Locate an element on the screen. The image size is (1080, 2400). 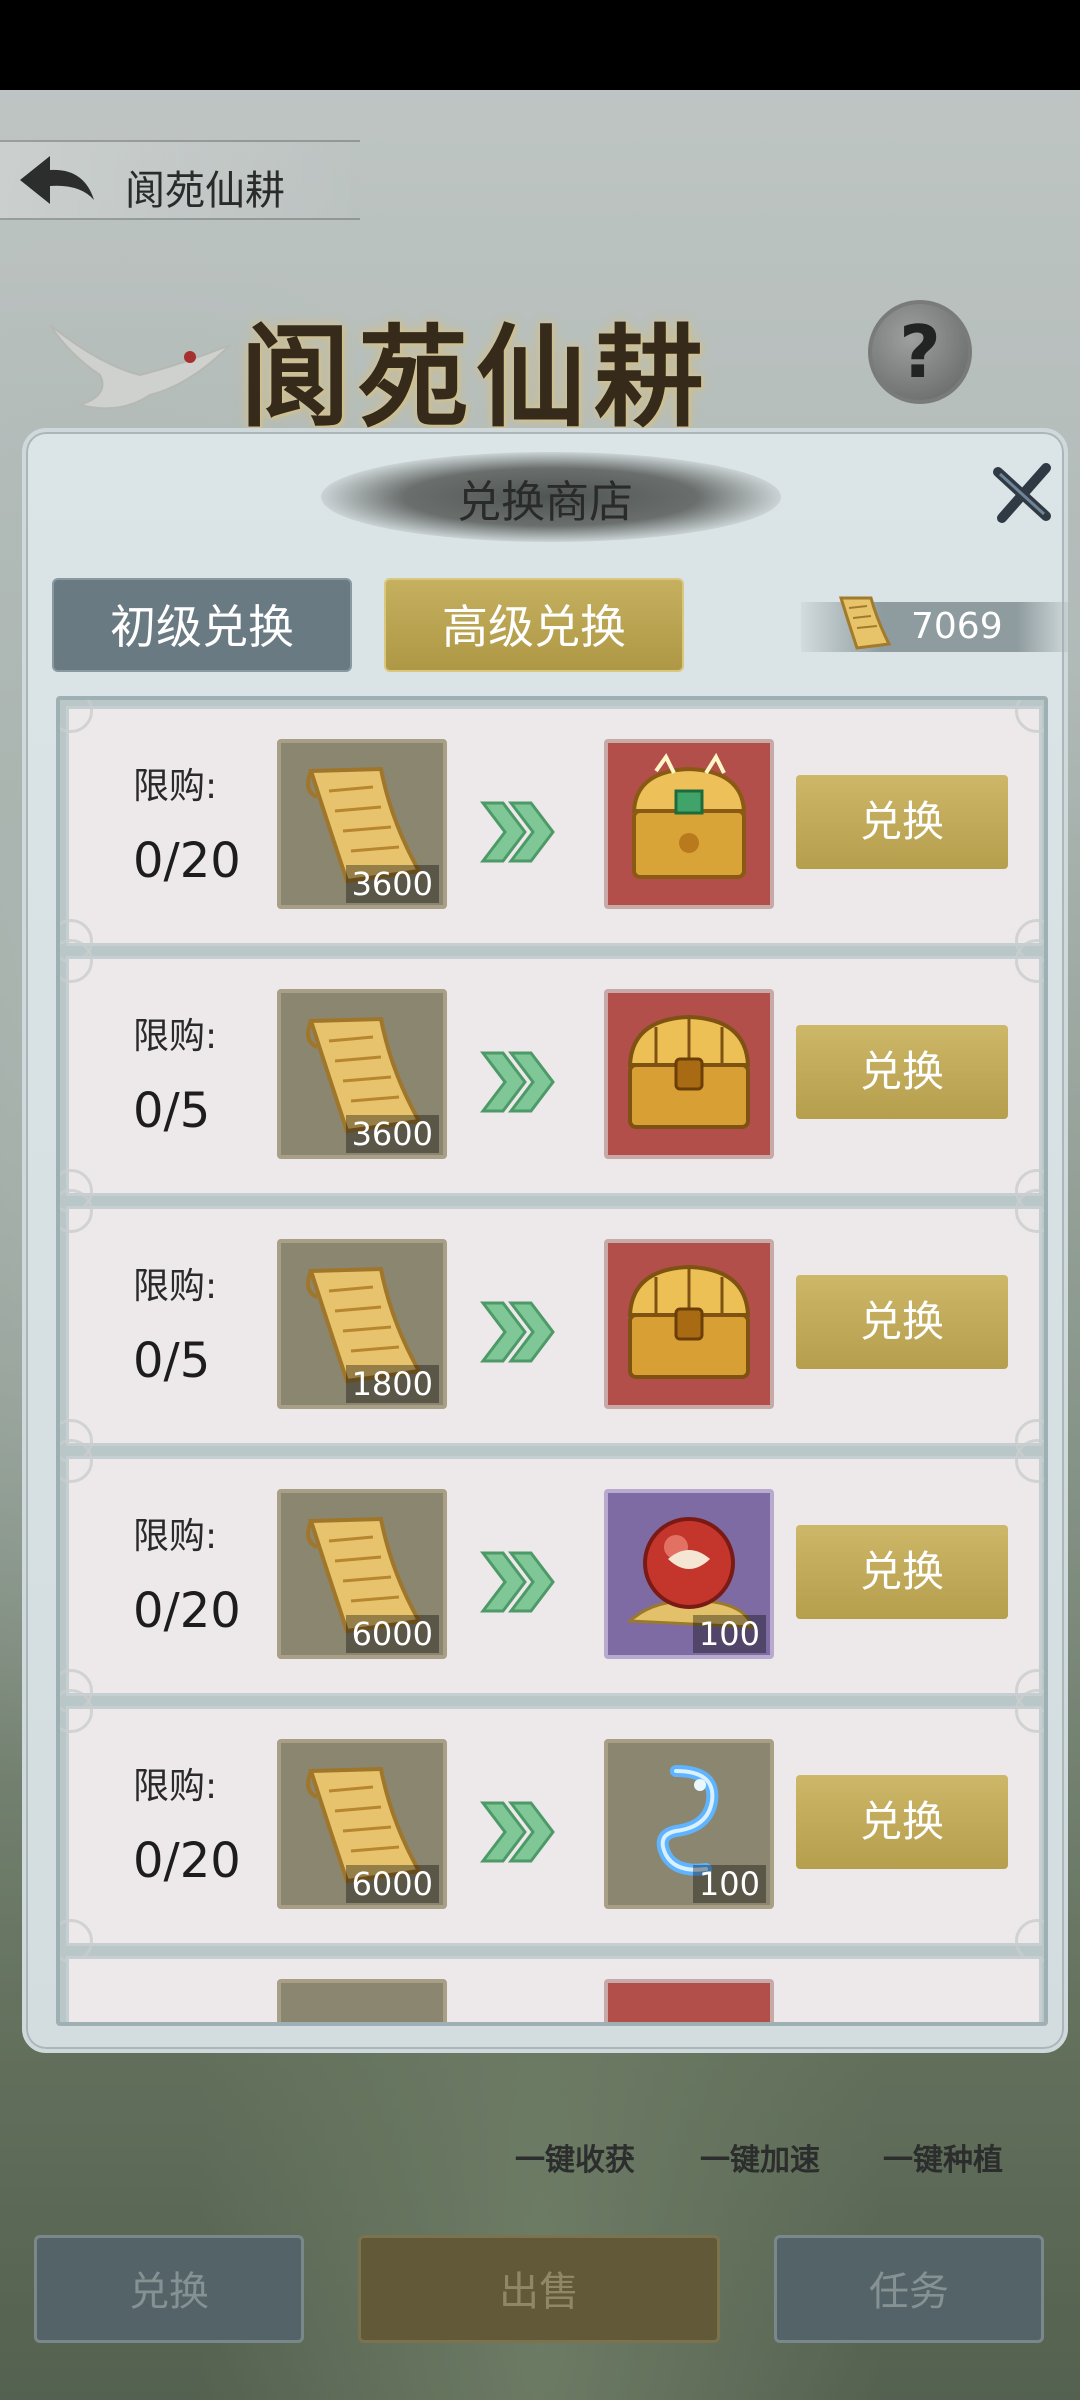
list-item: 限购: 0/20 3600 兑换 is located at coordinates (552, 831).